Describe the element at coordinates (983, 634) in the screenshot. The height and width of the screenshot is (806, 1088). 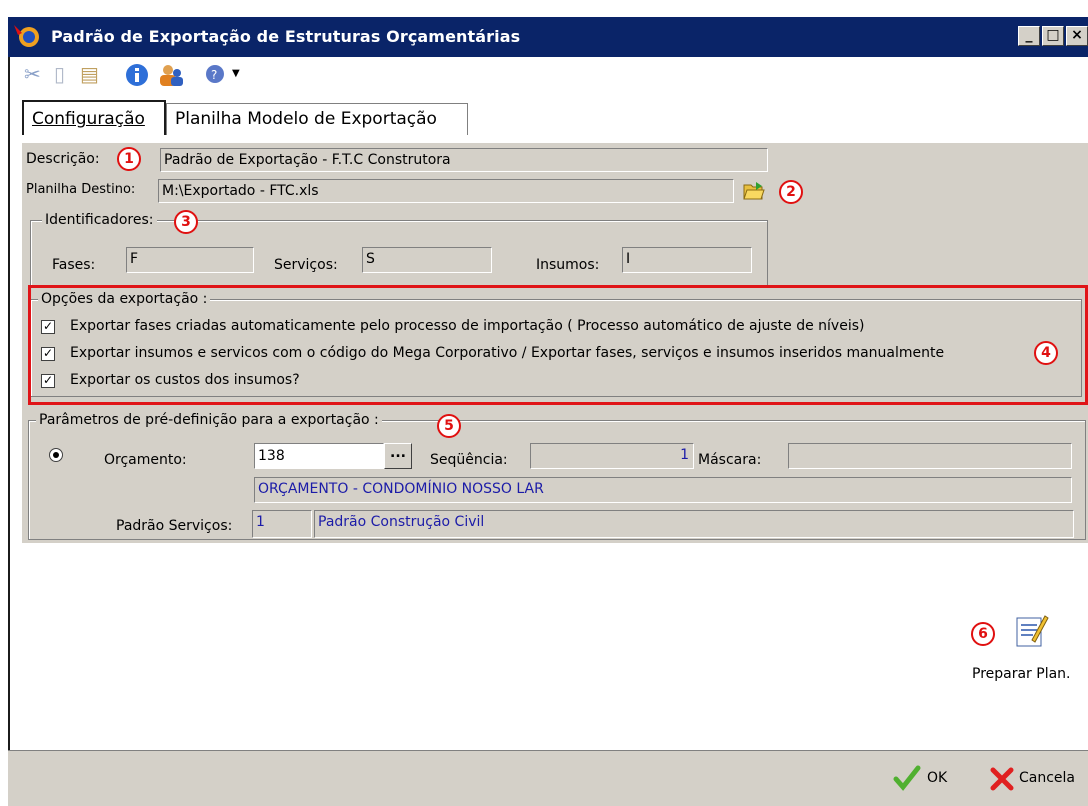
I see `annotation-6: 6` at that location.